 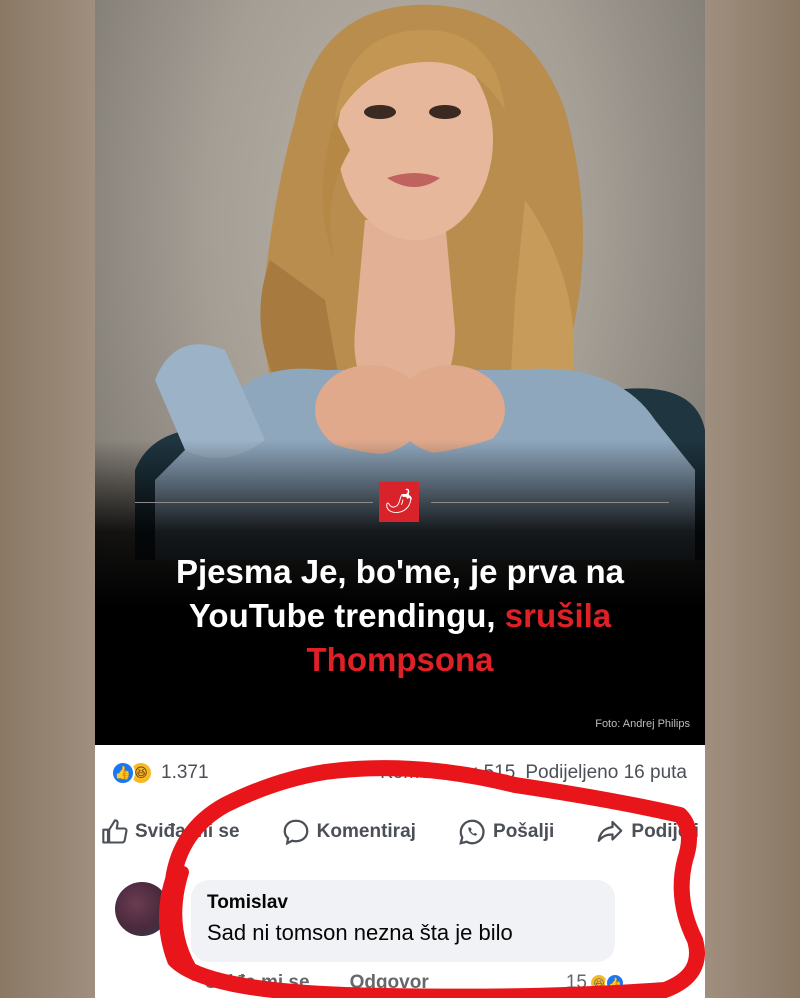 I want to click on comment-bubble-icon, so click(x=296, y=832).